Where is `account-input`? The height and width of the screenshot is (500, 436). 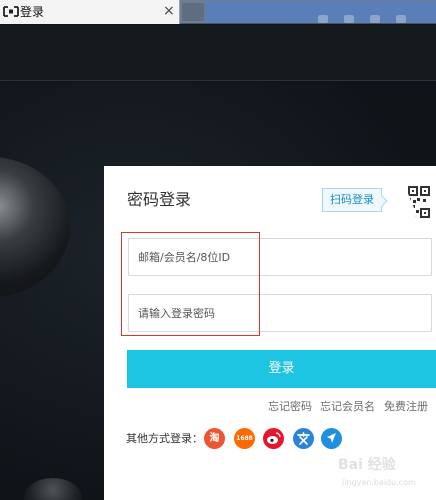 account-input is located at coordinates (280, 257).